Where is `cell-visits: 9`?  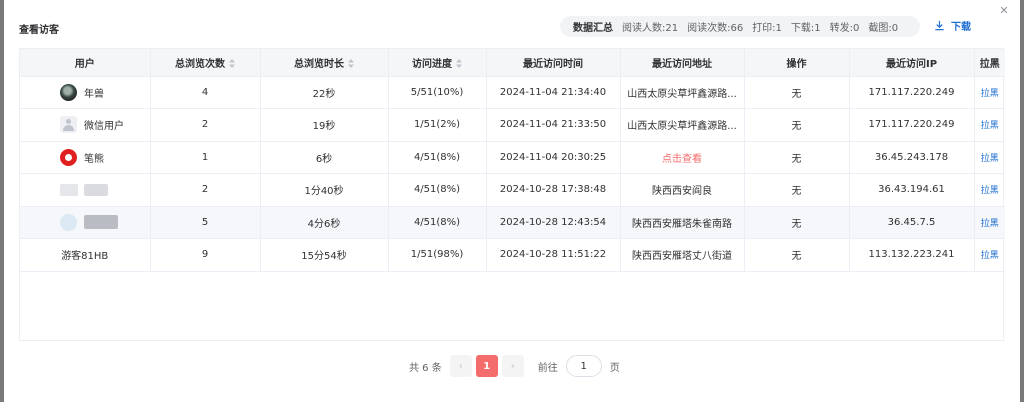
cell-visits: 9 is located at coordinates (205, 255).